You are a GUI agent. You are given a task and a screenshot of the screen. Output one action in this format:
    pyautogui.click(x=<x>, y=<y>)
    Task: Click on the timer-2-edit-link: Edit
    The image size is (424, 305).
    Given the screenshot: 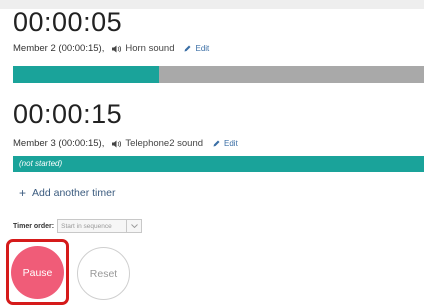 What is the action you would take?
    pyautogui.click(x=225, y=143)
    